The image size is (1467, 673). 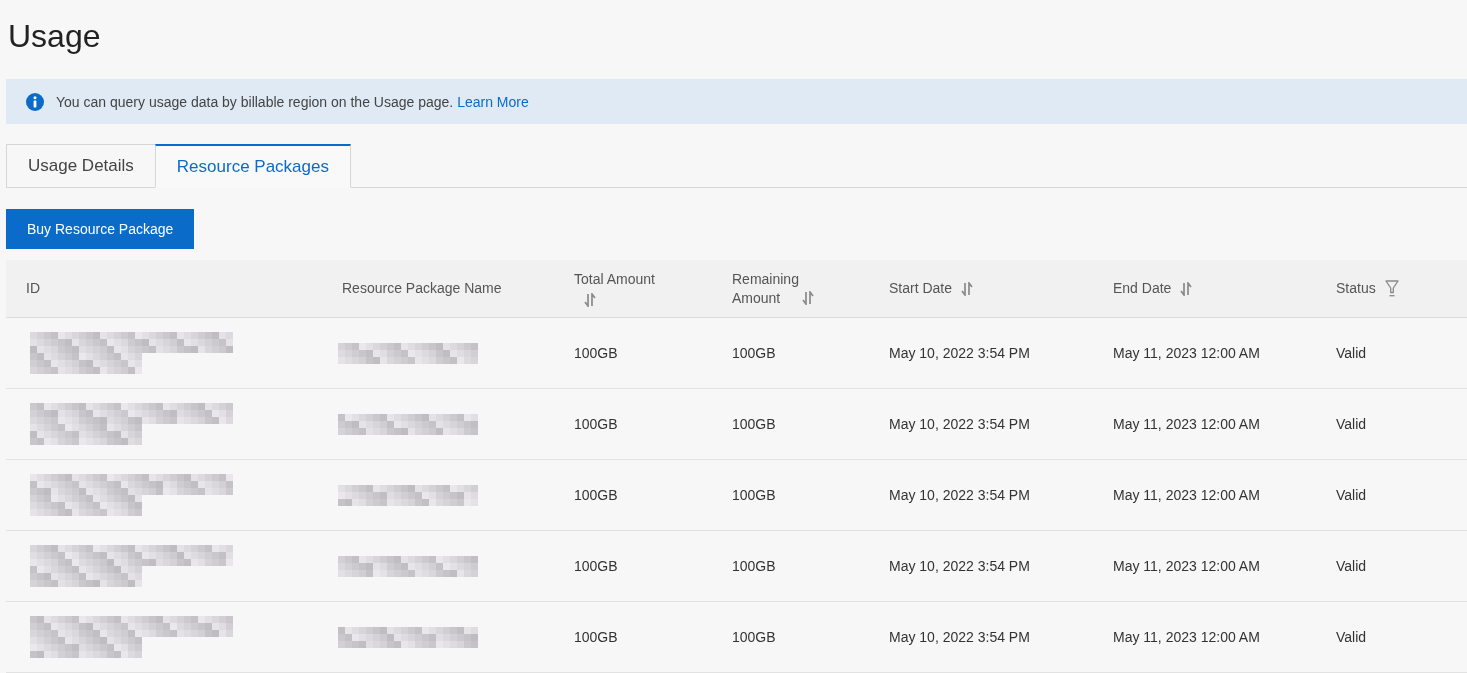 What do you see at coordinates (765, 288) in the screenshot?
I see `column-header: Remaining Amount` at bounding box center [765, 288].